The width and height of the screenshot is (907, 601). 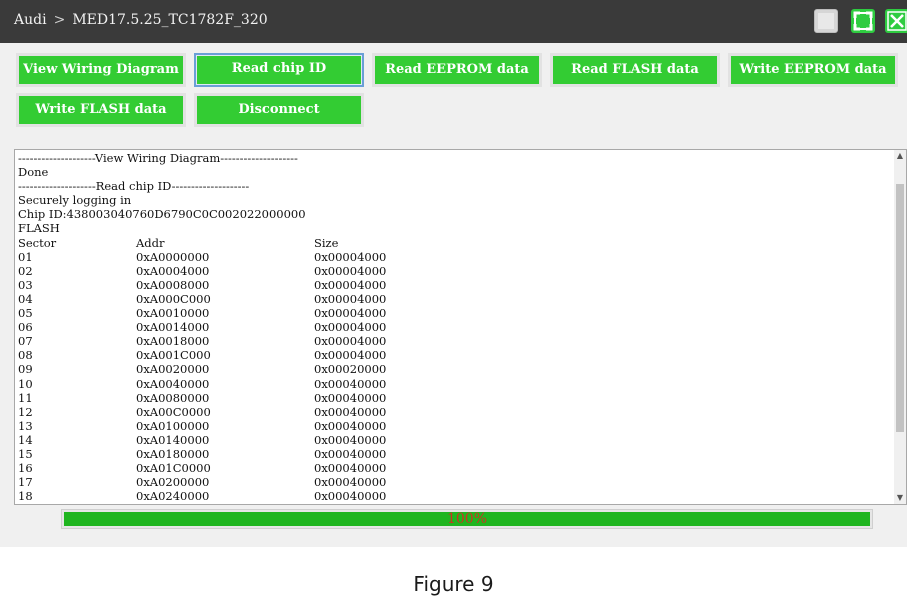 What do you see at coordinates (226, 369) in the screenshot?
I see `table-row: 09 0xA0020000 0x00020000` at bounding box center [226, 369].